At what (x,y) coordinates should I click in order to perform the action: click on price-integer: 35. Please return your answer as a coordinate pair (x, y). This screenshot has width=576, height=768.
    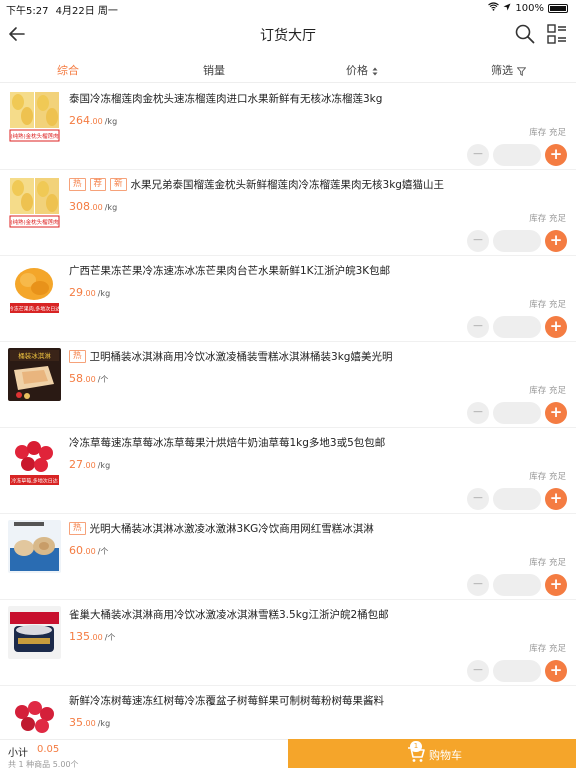
    Looking at the image, I should click on (76, 722).